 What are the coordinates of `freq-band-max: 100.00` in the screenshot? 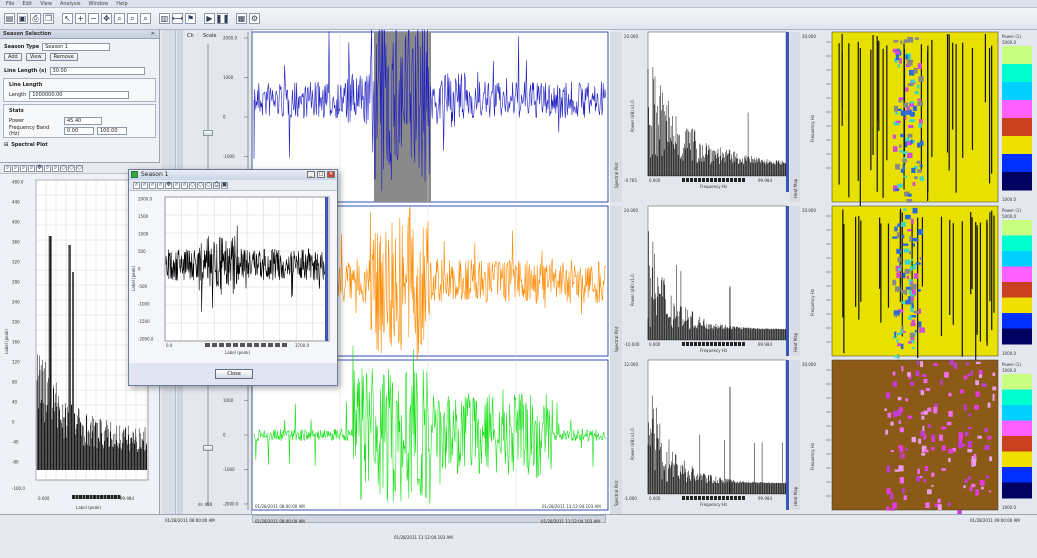 It's located at (112, 131).